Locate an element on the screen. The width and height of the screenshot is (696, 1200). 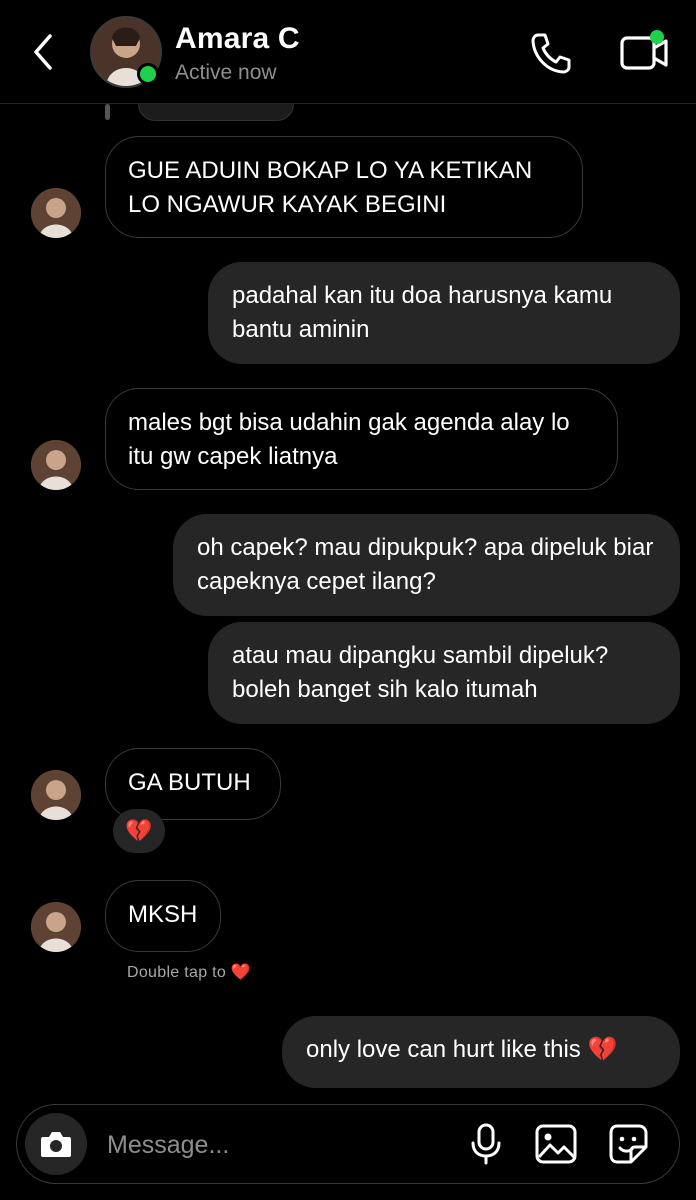
online-indicator is located at coordinates (148, 74).